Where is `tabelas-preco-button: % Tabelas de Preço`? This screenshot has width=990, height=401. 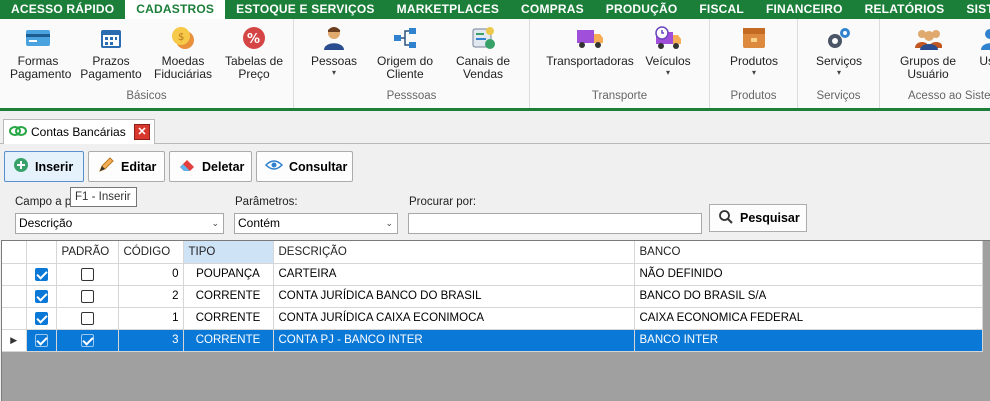 tabelas-preco-button: % Tabelas de Preço is located at coordinates (254, 52).